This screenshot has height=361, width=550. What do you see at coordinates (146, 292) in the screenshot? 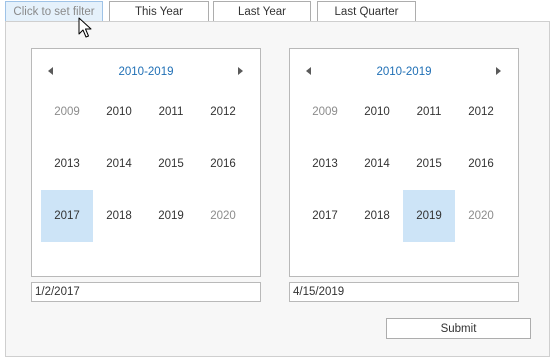
I see `start-date-input` at bounding box center [146, 292].